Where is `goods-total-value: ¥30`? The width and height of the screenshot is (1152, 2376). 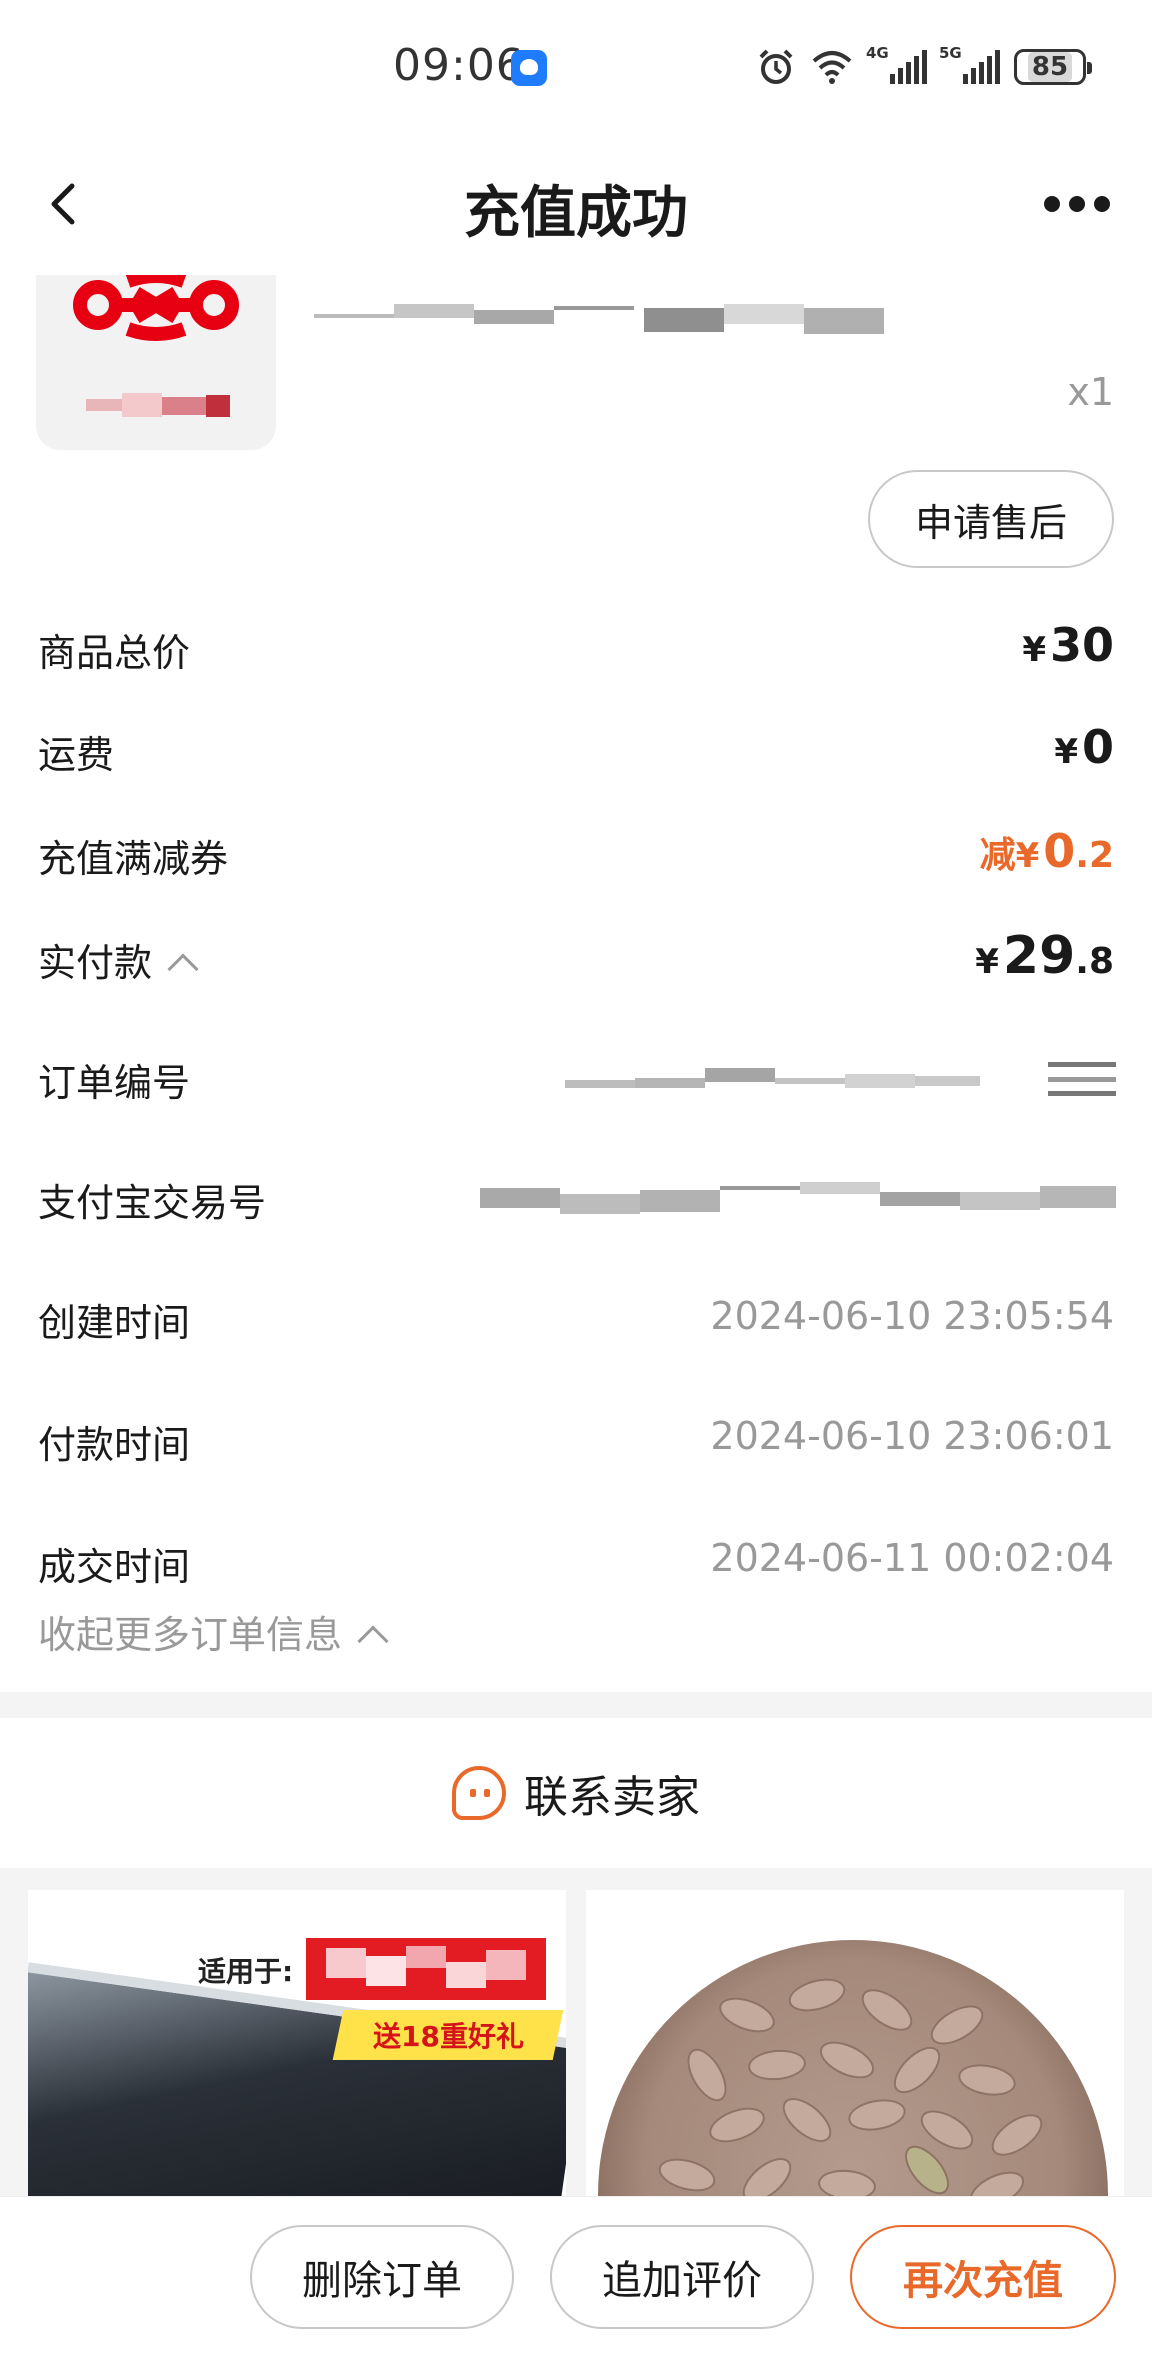 goods-total-value: ¥30 is located at coordinates (1068, 645).